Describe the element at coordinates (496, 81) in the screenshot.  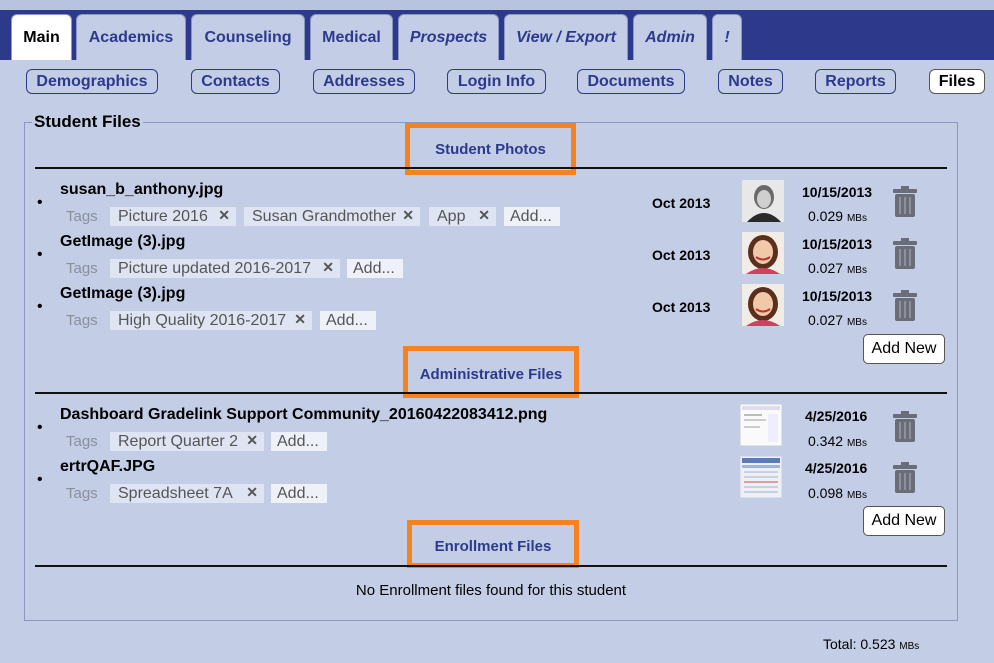
I see `subtab-login-info: Login Info` at that location.